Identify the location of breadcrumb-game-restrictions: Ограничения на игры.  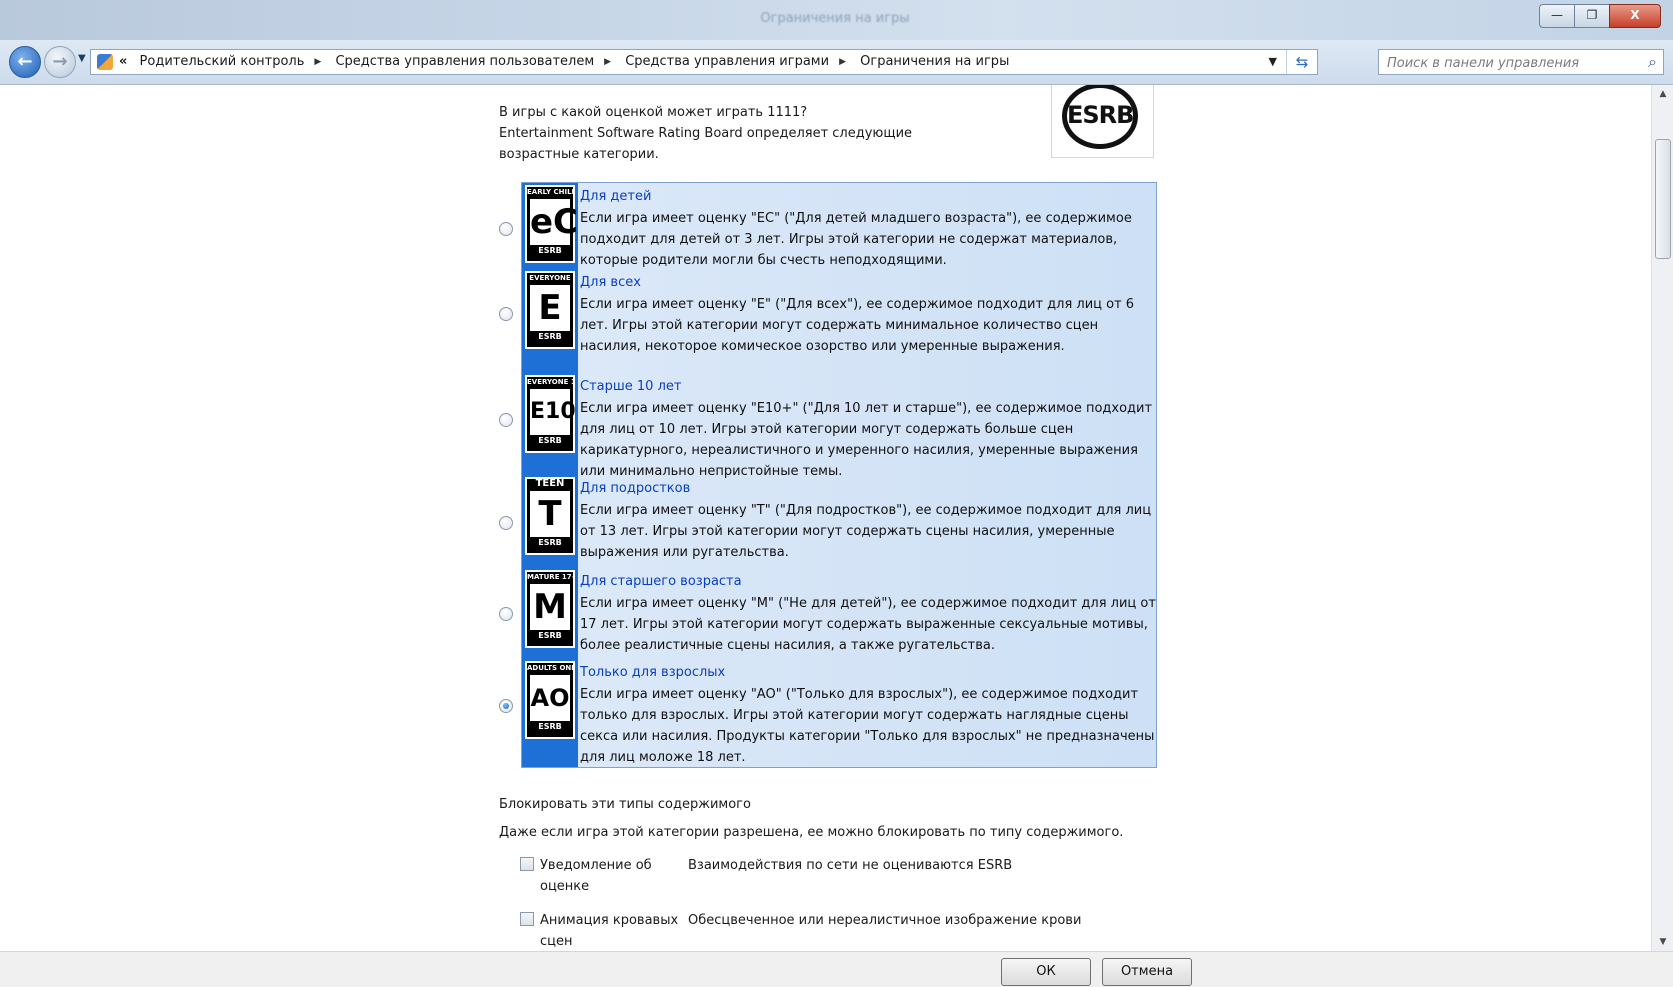
(934, 61).